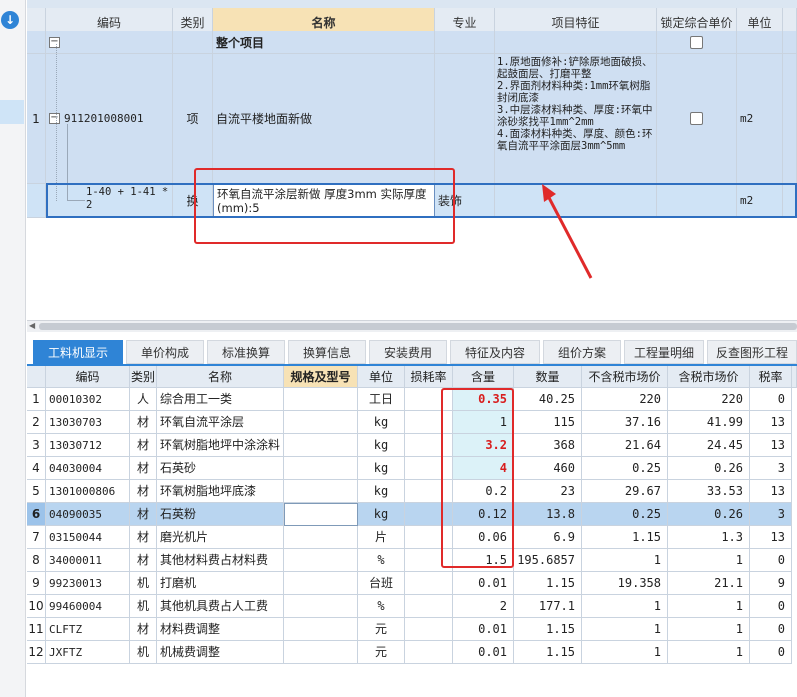 This screenshot has width=797, height=697. I want to click on resource-price-ex-tax: 0.25, so click(625, 514).